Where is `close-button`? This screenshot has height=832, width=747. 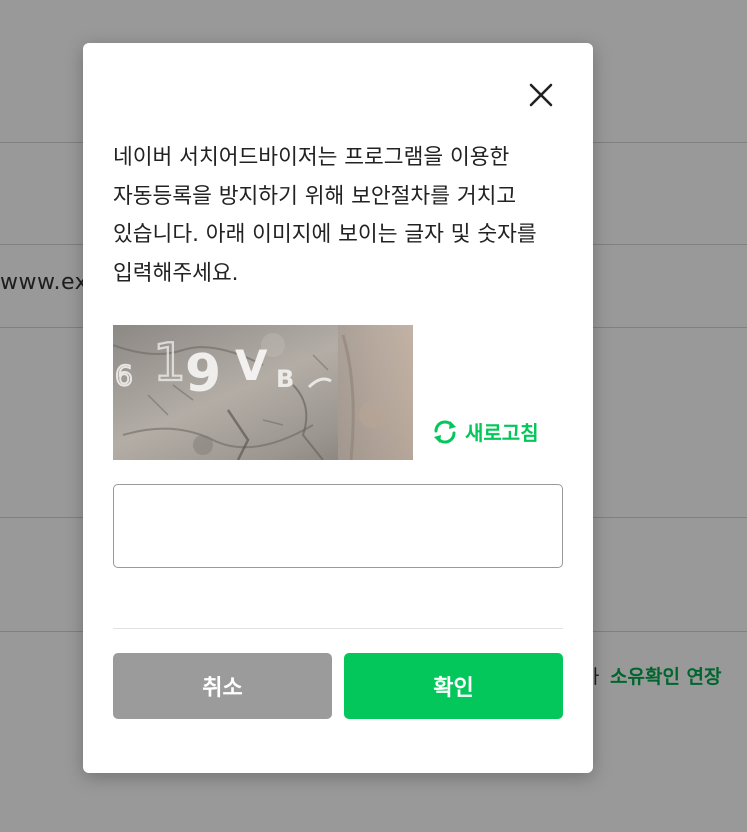 close-button is located at coordinates (541, 95).